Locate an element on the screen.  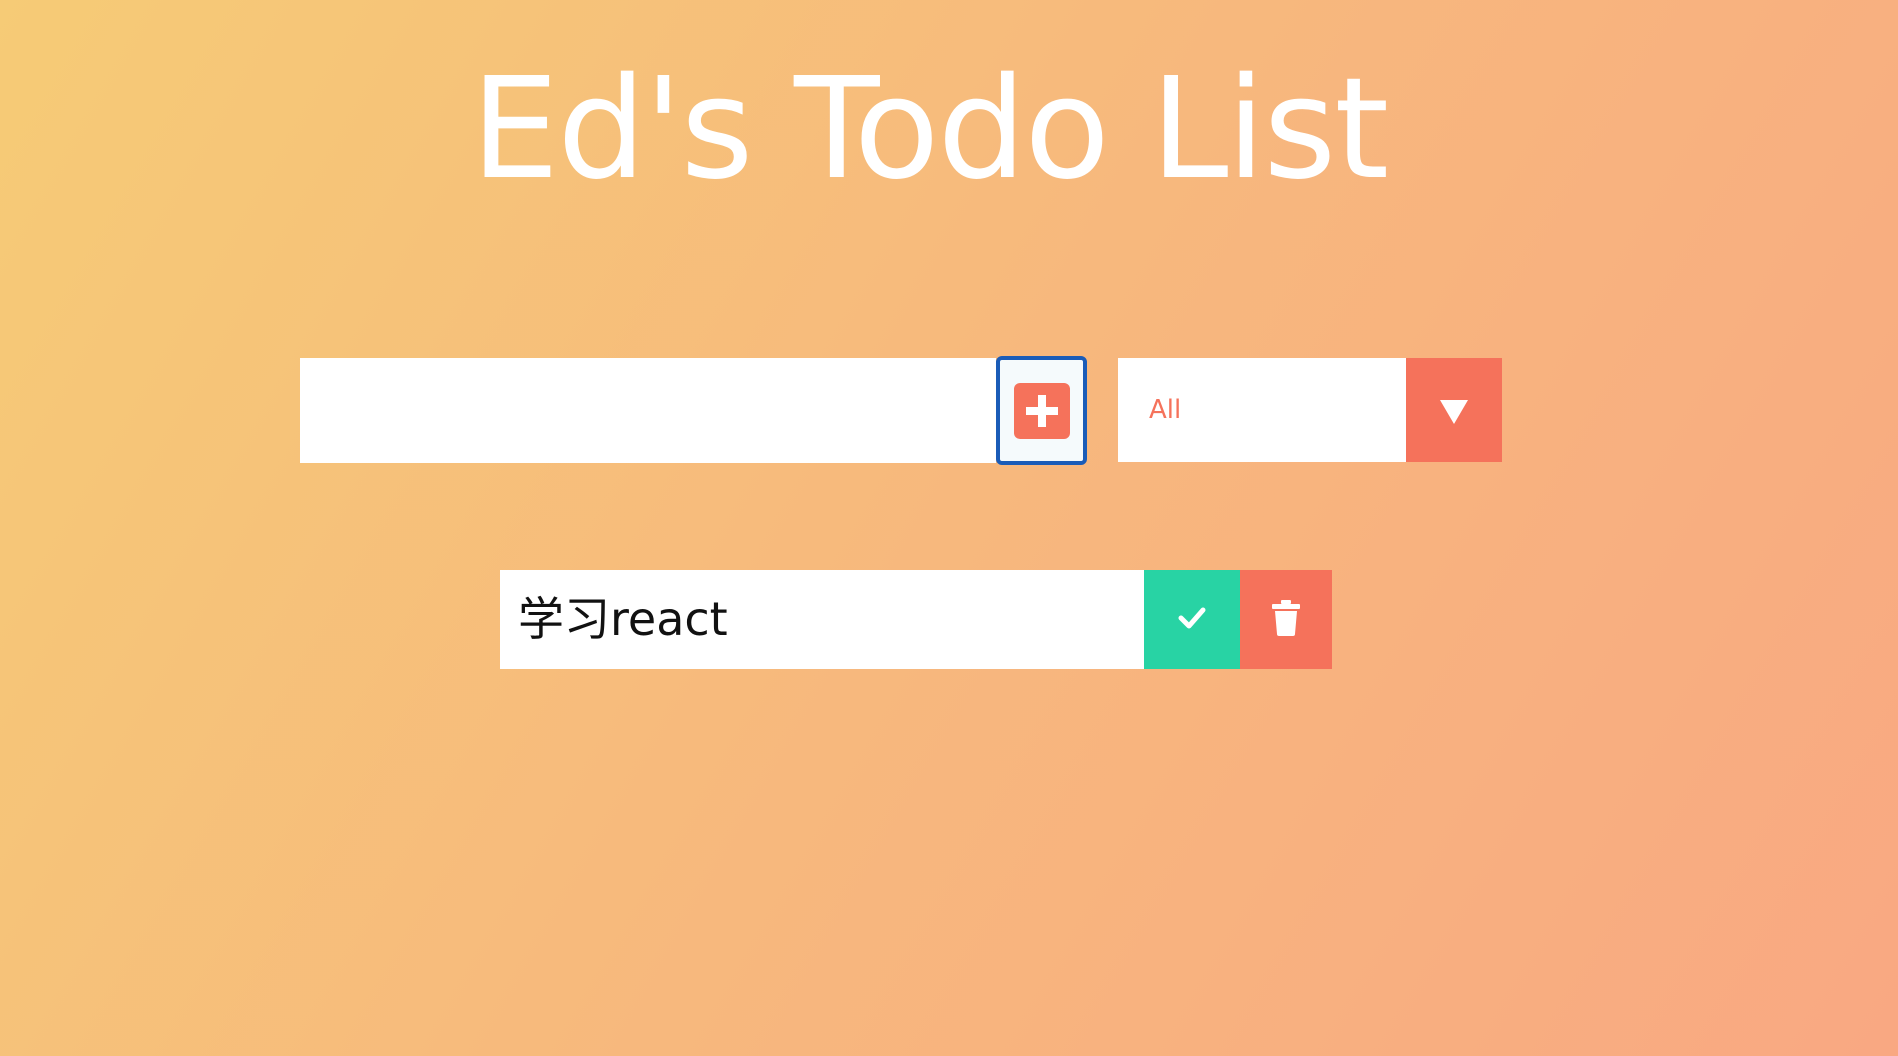
filter-dropdown-toggle is located at coordinates (1454, 410).